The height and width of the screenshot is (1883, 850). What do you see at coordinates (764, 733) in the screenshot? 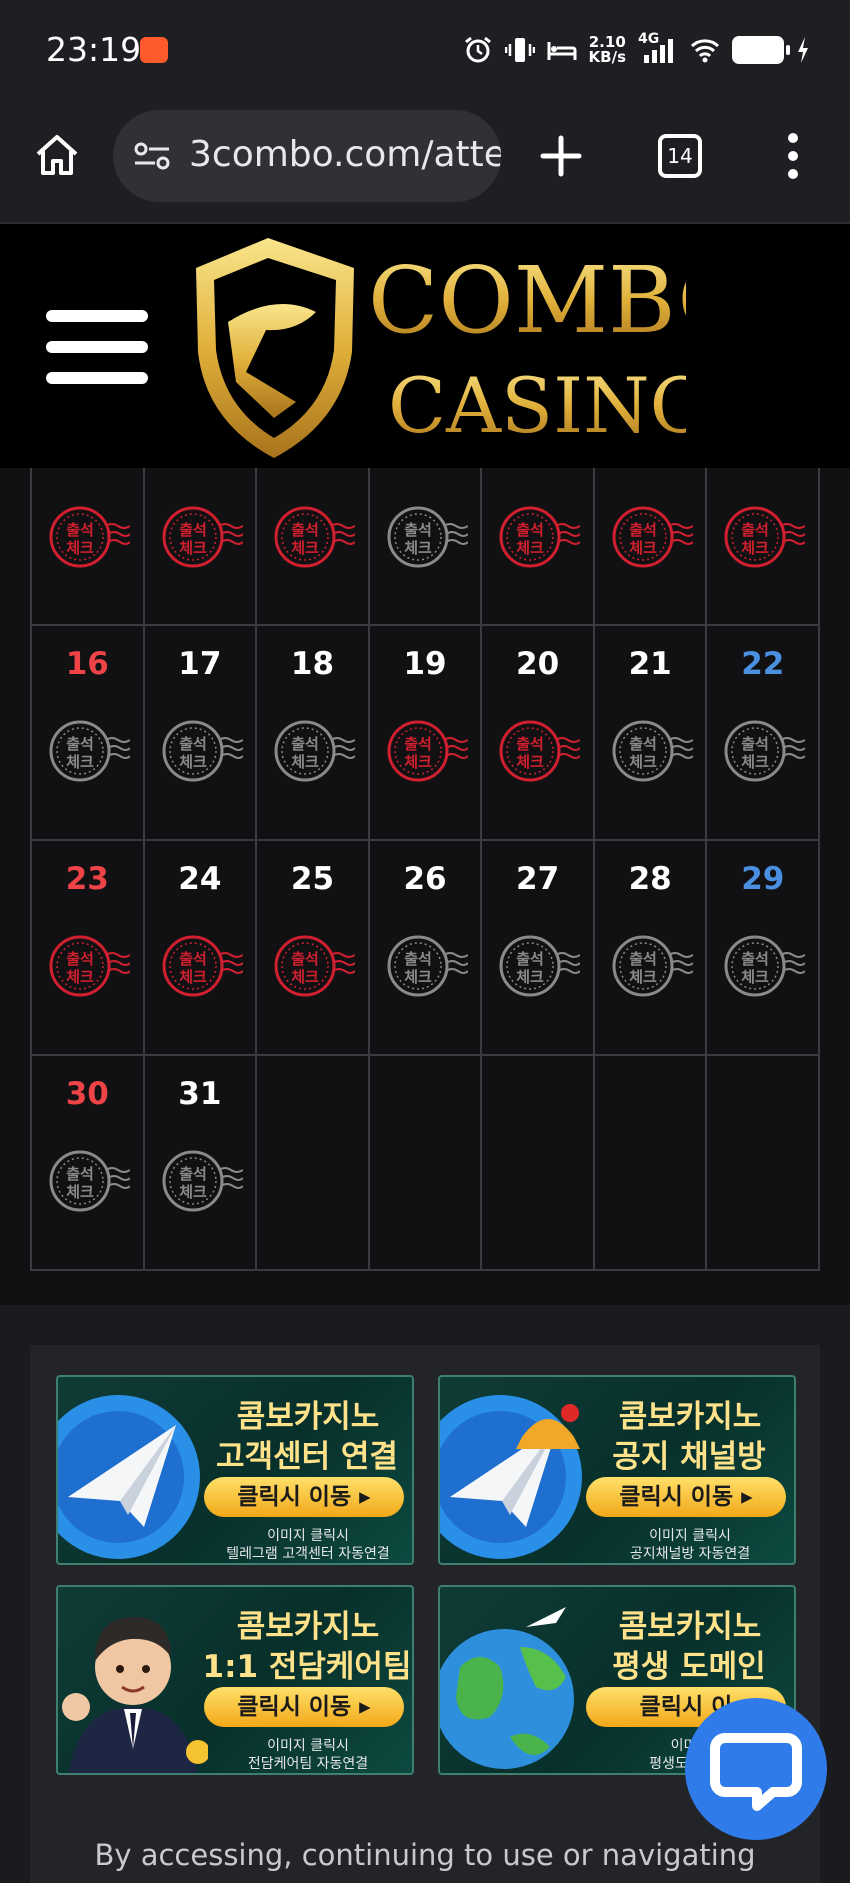
I see `calendar-day-cell: 22 출석 체크` at bounding box center [764, 733].